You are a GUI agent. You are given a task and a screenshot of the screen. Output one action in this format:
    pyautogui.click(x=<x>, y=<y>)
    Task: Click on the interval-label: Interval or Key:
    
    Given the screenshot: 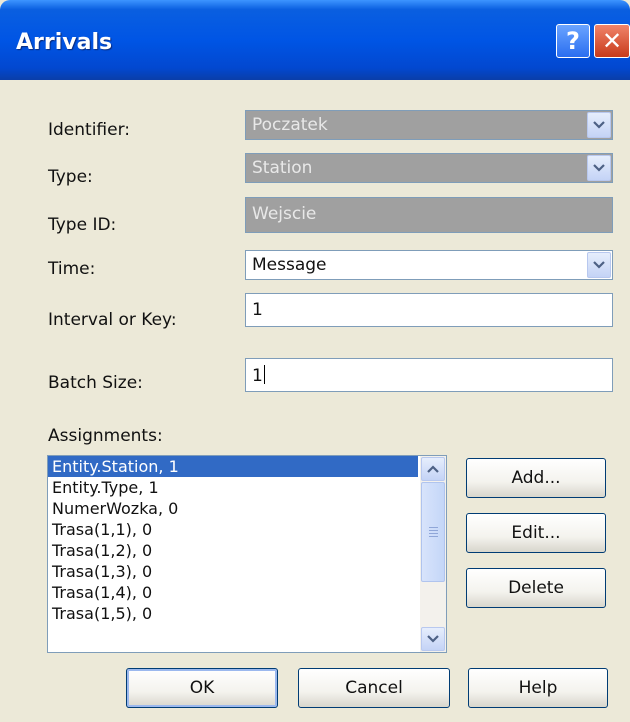 What is the action you would take?
    pyautogui.click(x=112, y=320)
    